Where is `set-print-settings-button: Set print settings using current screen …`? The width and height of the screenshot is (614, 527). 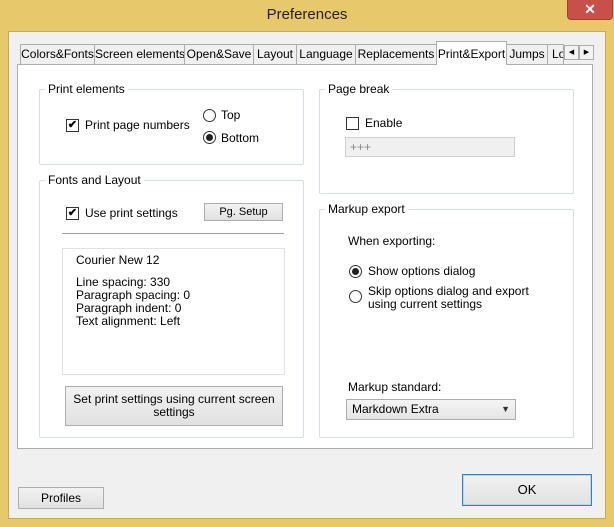 set-print-settings-button: Set print settings using current screen … is located at coordinates (174, 406).